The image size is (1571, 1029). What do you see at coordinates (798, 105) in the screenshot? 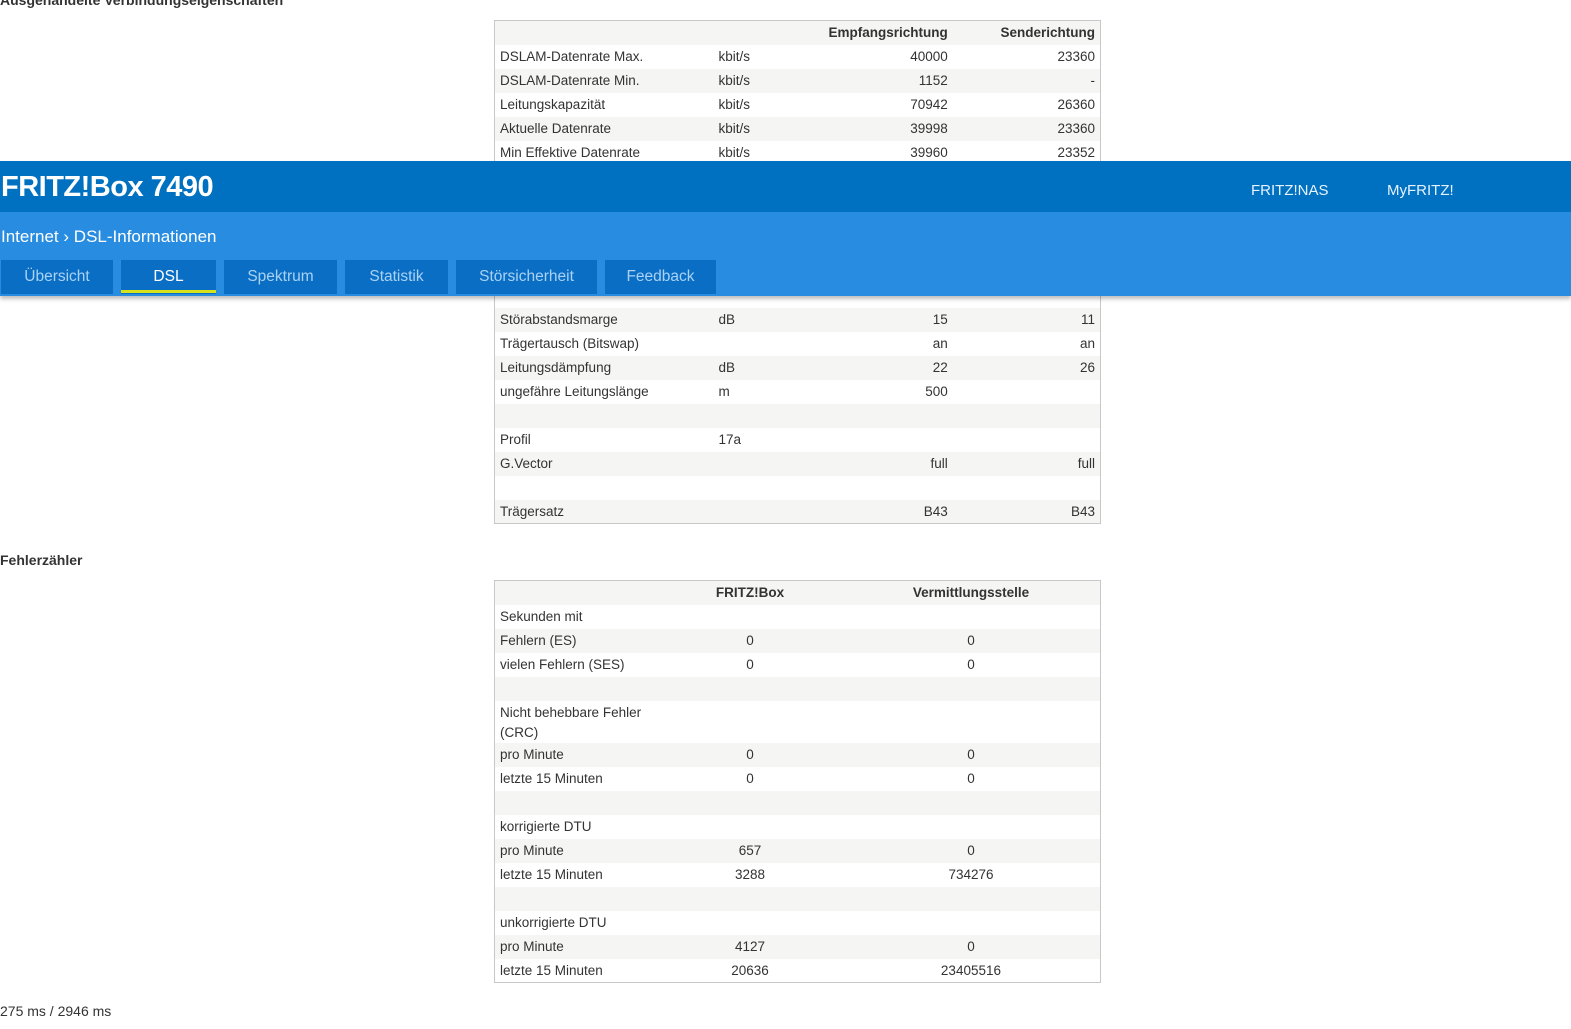
I see `table-row: Leitungskapazität kbit/s 70942 26360` at bounding box center [798, 105].